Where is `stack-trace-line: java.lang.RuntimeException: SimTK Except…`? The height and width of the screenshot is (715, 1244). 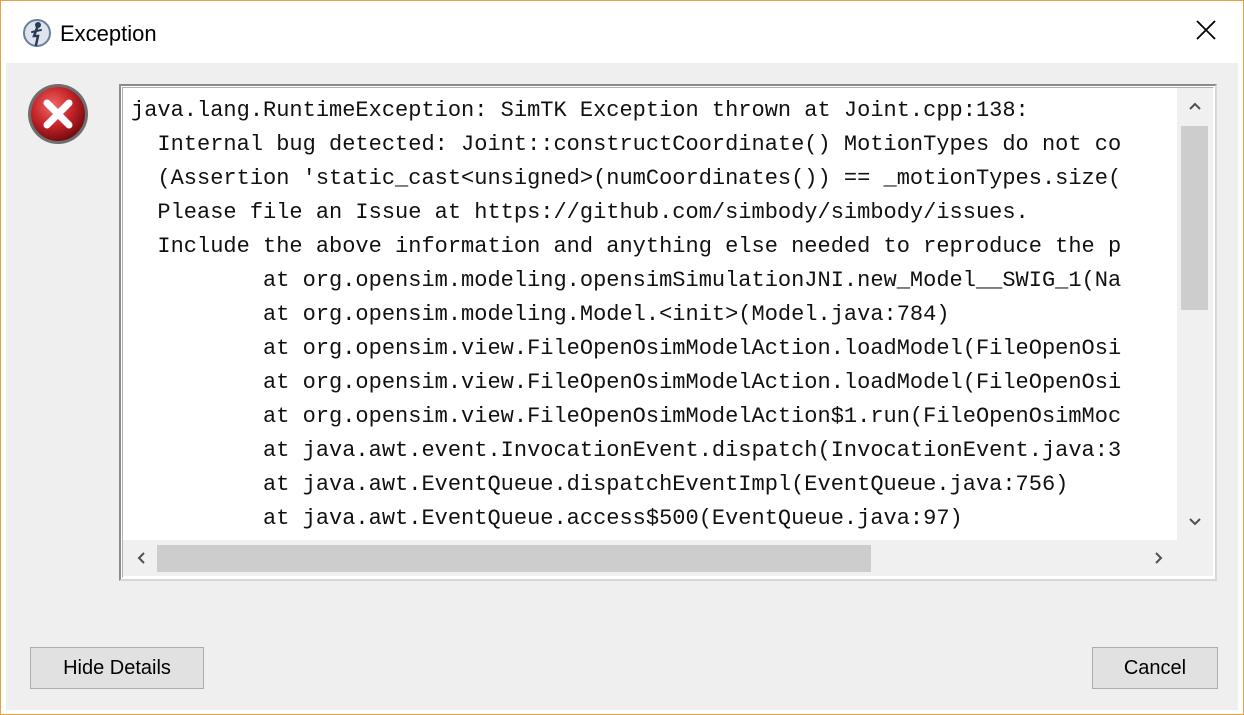
stack-trace-line: java.lang.RuntimeException: SimTK Except… is located at coordinates (580, 110).